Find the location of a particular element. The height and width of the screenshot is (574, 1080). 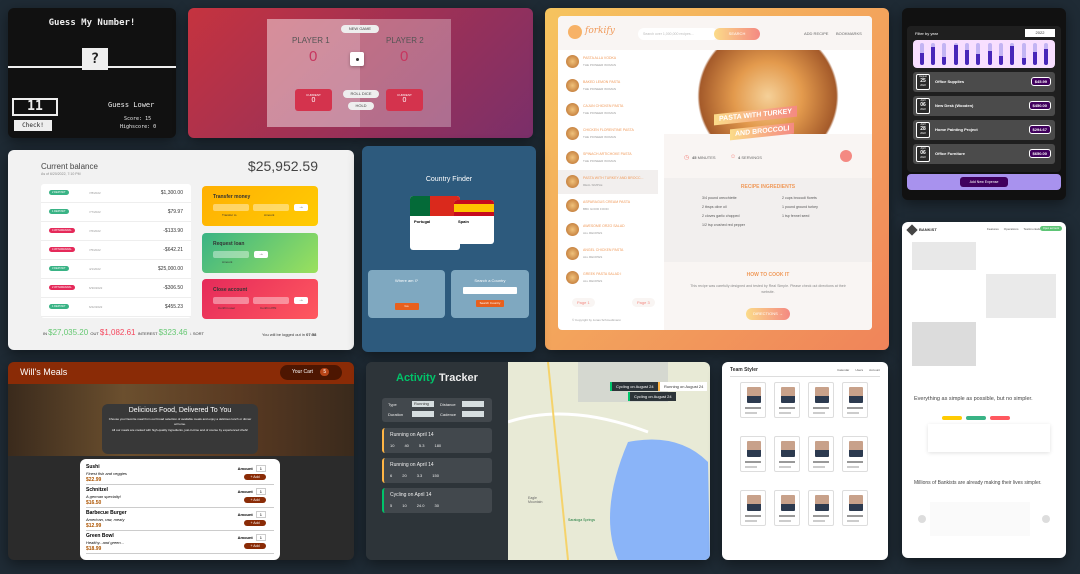

close-button: → is located at coordinates (301, 300).